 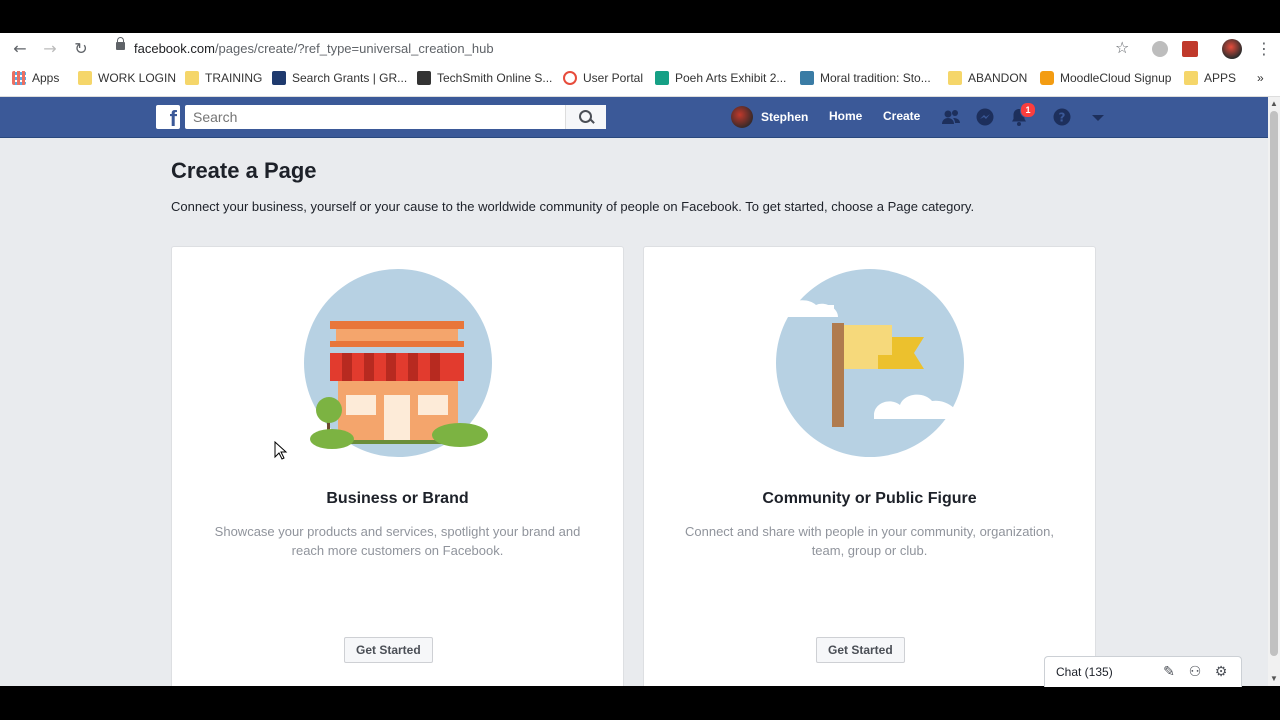 I want to click on storefront-icon, so click(x=398, y=363).